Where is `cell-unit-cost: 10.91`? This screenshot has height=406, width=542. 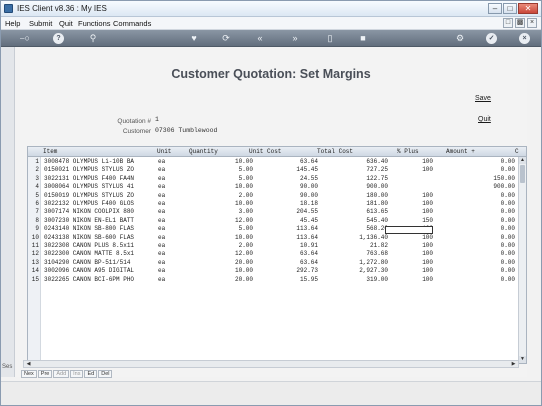
cell-unit-cost: 10.91 is located at coordinates (290, 246).